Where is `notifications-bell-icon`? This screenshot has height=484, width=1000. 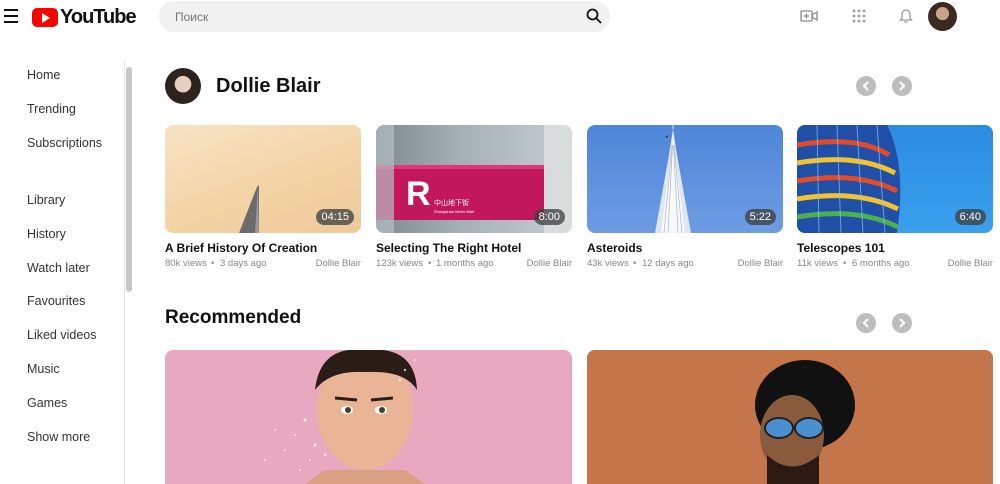
notifications-bell-icon is located at coordinates (906, 16).